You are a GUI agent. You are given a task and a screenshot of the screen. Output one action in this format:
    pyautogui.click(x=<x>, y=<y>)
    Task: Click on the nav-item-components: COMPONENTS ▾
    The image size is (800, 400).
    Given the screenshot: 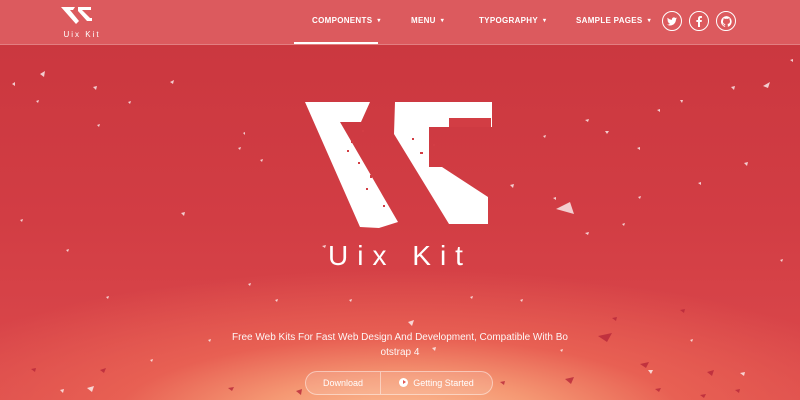 What is the action you would take?
    pyautogui.click(x=346, y=22)
    